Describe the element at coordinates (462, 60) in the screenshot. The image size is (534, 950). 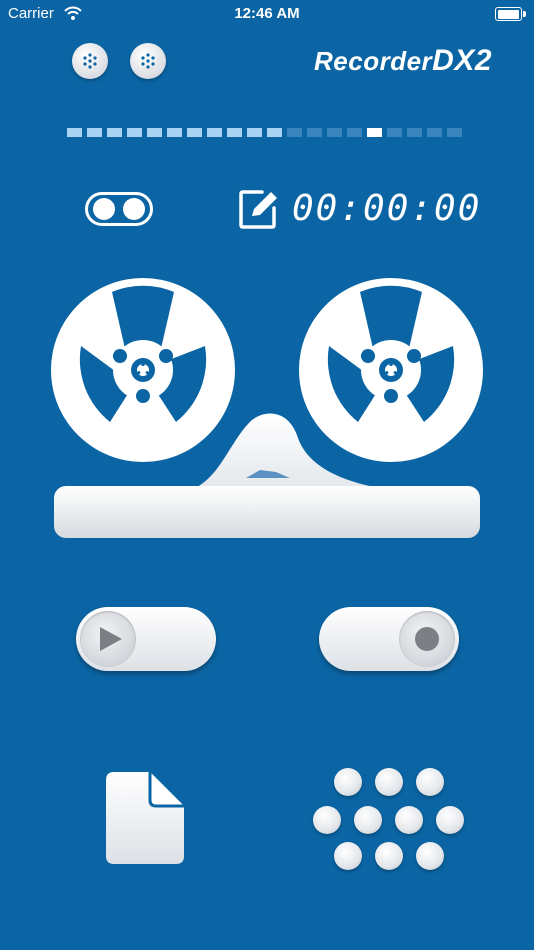
I see `brand-suffix: DX2` at that location.